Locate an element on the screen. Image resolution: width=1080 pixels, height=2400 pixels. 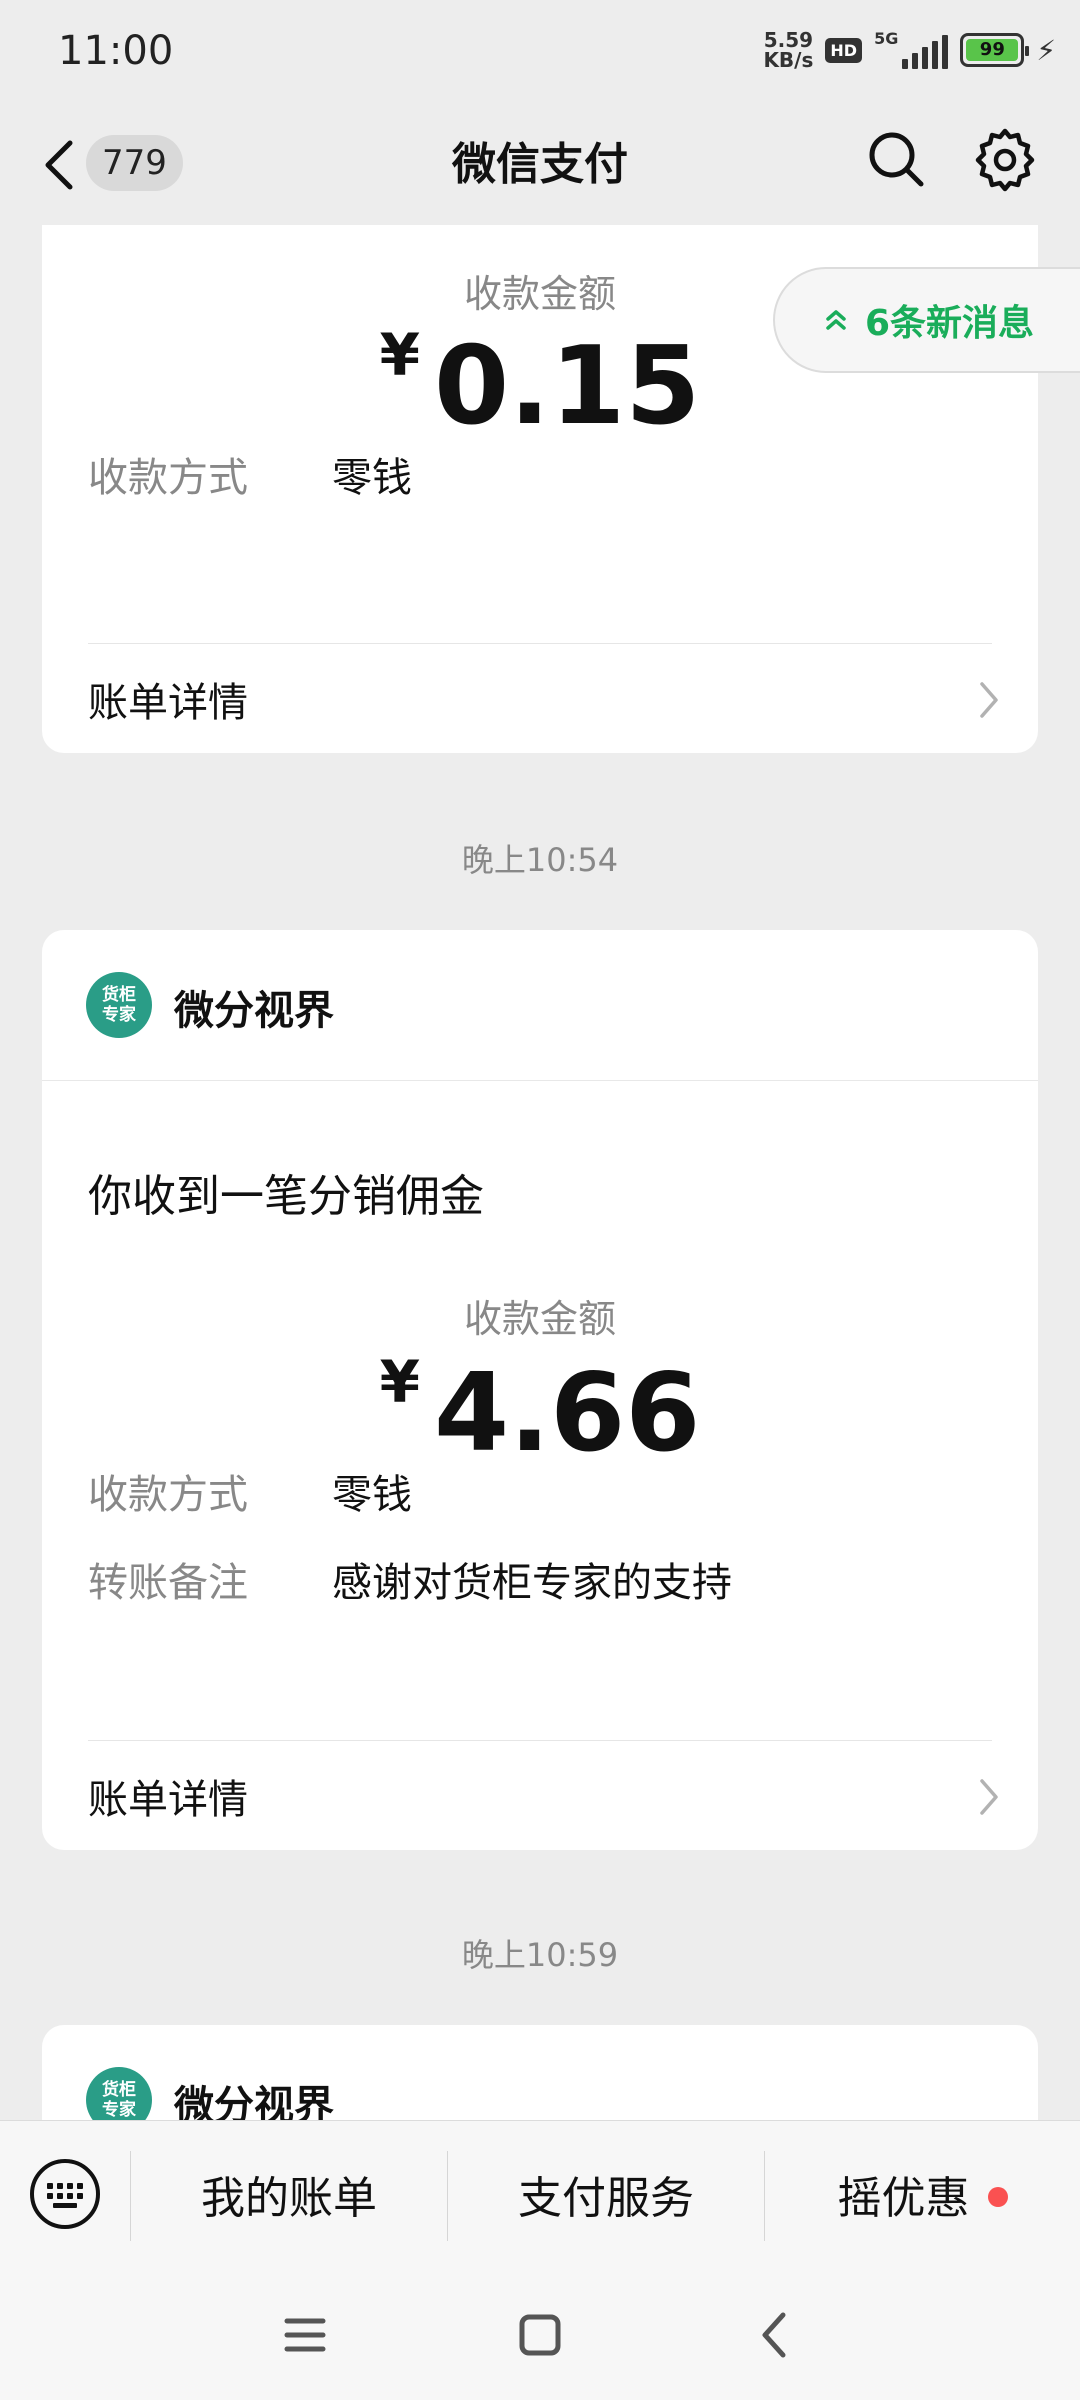
menu-item-my-bills: 我的账单 is located at coordinates (289, 2198).